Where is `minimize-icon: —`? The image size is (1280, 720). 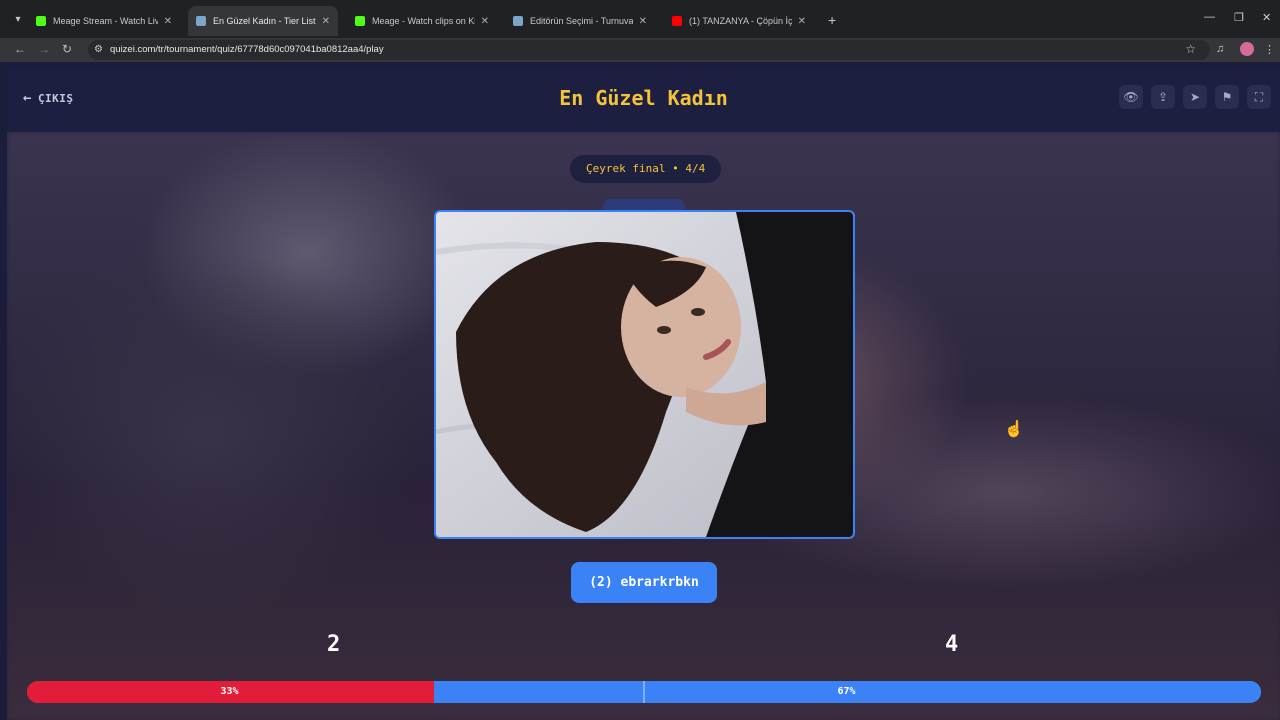
minimize-icon: — is located at coordinates (1209, 17).